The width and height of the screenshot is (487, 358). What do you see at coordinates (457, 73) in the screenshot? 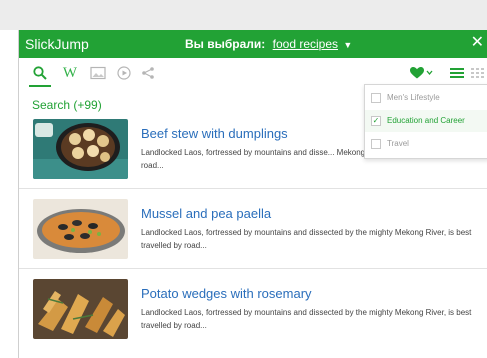
I see `list-view-icon` at bounding box center [457, 73].